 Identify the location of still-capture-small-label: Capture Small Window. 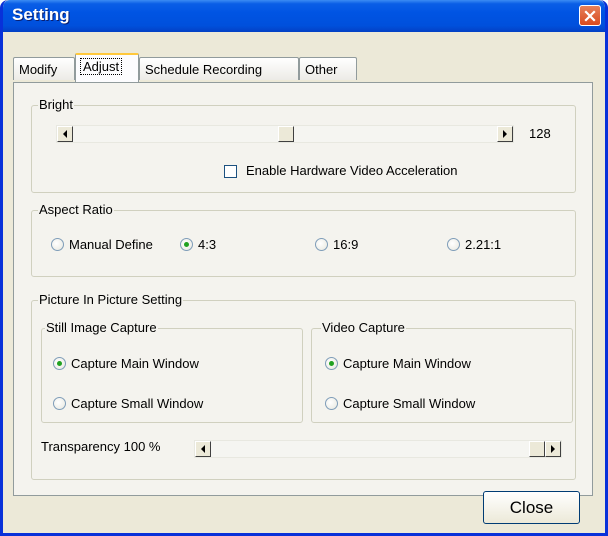
(137, 403).